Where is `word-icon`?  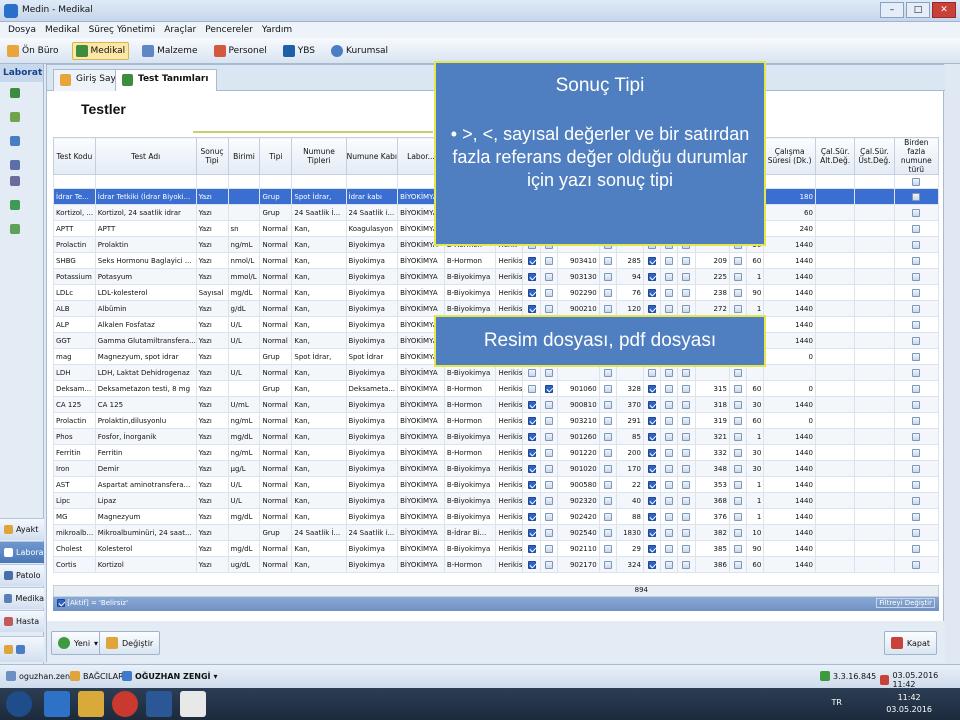
word-icon is located at coordinates (159, 704).